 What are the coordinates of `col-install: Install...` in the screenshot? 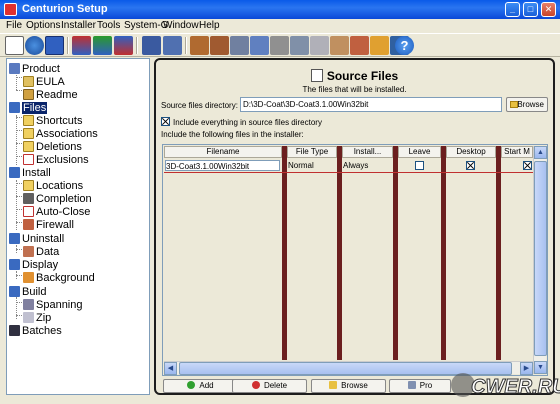 It's located at (367, 152).